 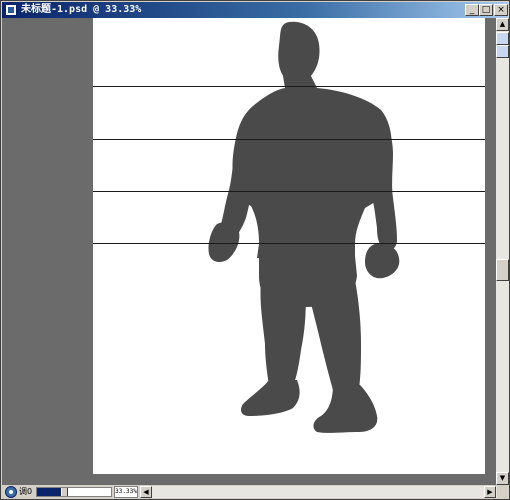 What do you see at coordinates (255, 10) in the screenshot?
I see `title-bar: 未标题-1.psd @ 33.33% _ □ ×` at bounding box center [255, 10].